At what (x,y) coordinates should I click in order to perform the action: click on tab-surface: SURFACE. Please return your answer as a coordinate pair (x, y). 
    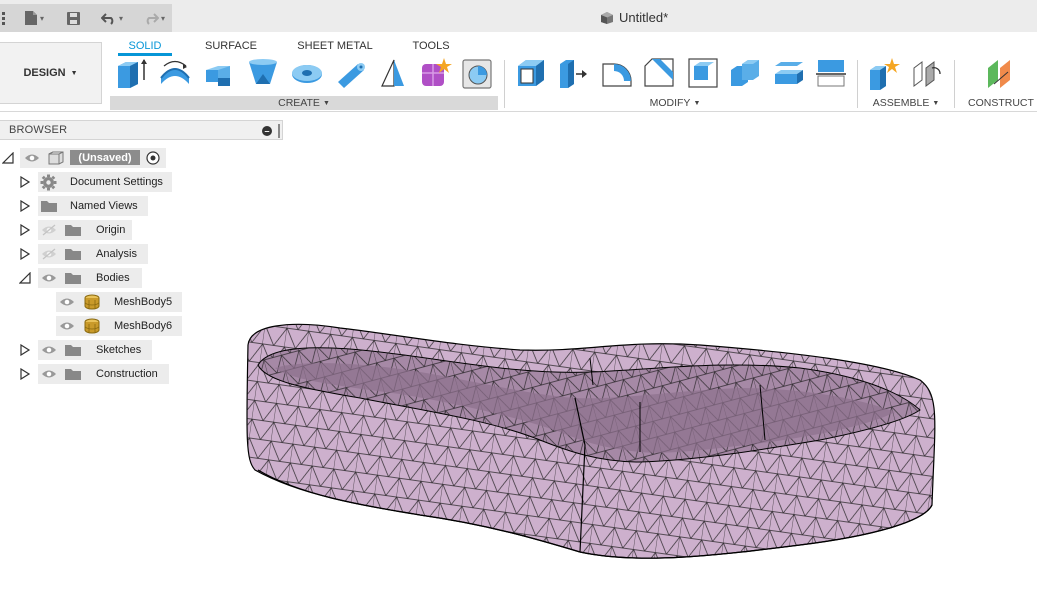
    Looking at the image, I should click on (231, 46).